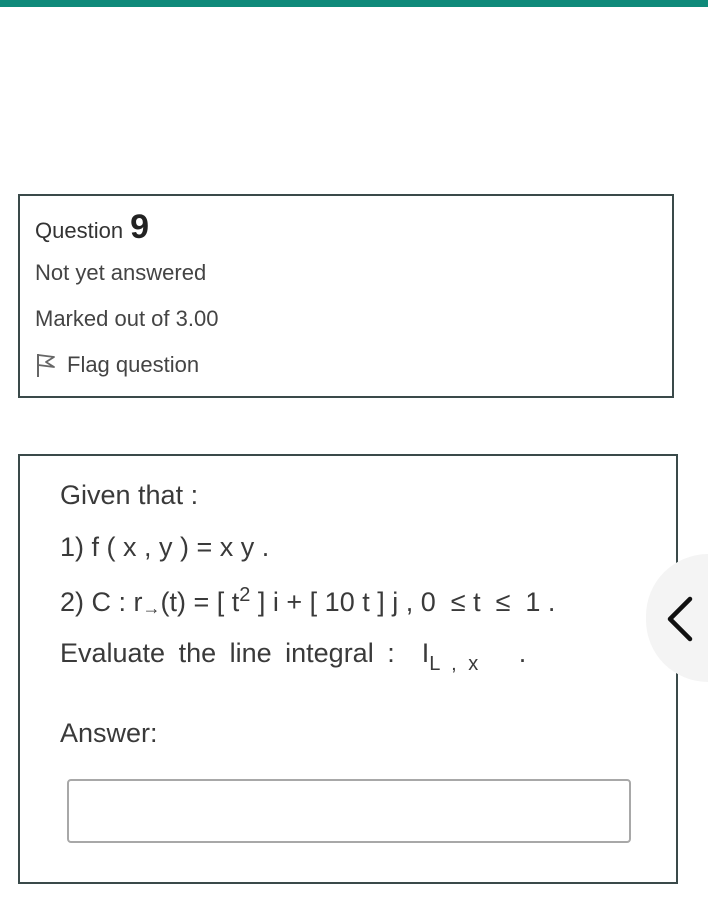 This screenshot has height=922, width=708. Describe the element at coordinates (46, 365) in the screenshot. I see `flag-icon` at that location.